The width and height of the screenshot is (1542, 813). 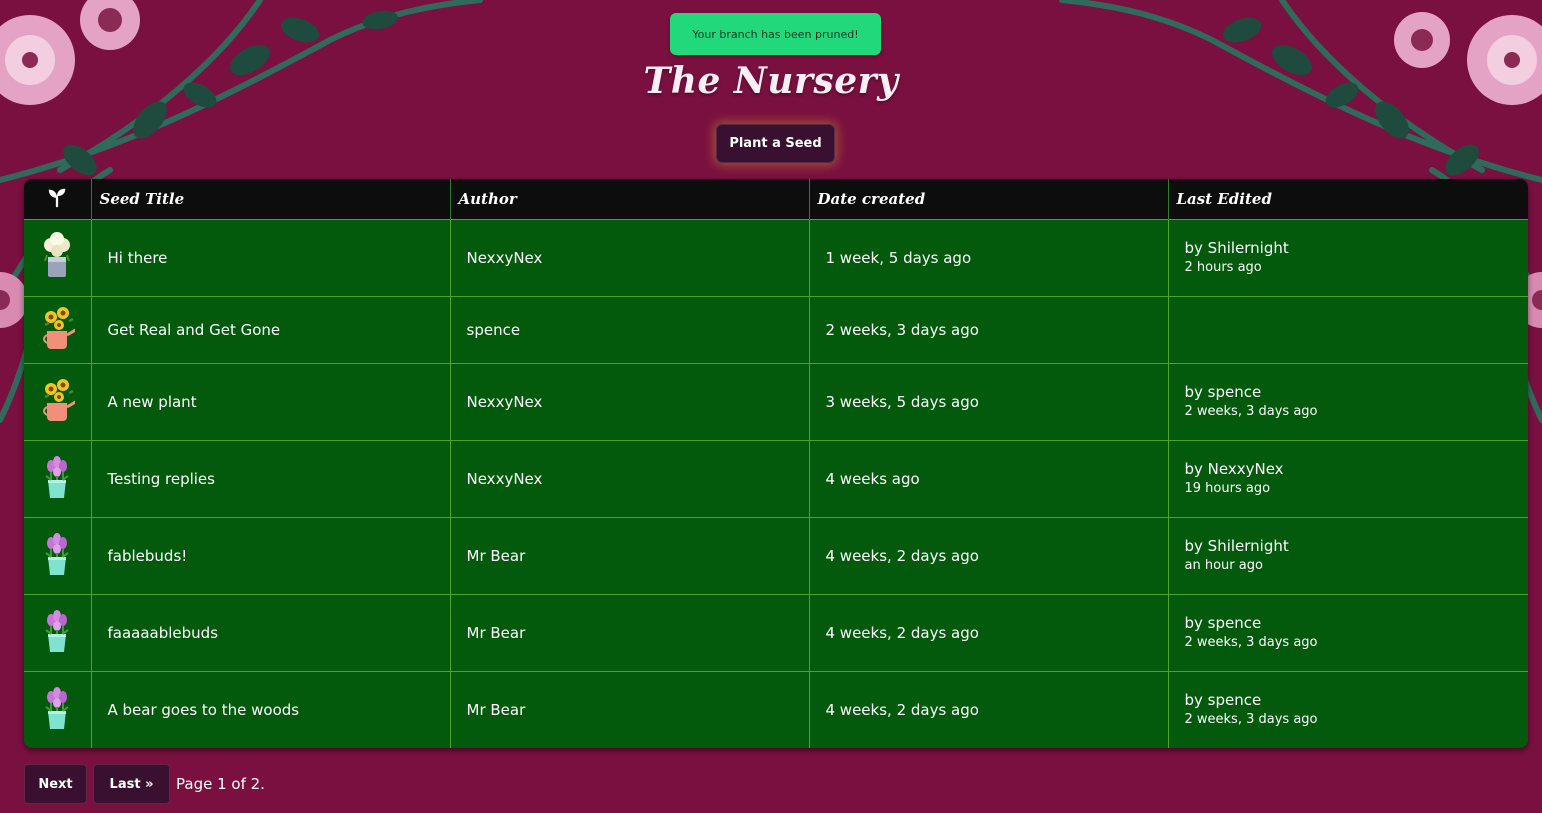 What do you see at coordinates (1348, 199) in the screenshot?
I see `column-header-last-edited: Last Edited` at bounding box center [1348, 199].